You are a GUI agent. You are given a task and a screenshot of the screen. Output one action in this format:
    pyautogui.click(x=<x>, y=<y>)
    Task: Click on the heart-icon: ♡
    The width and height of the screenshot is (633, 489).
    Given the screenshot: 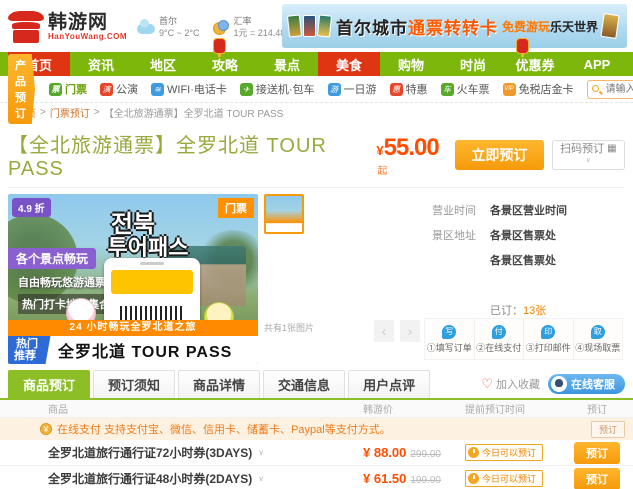 What is the action you would take?
    pyautogui.click(x=487, y=383)
    